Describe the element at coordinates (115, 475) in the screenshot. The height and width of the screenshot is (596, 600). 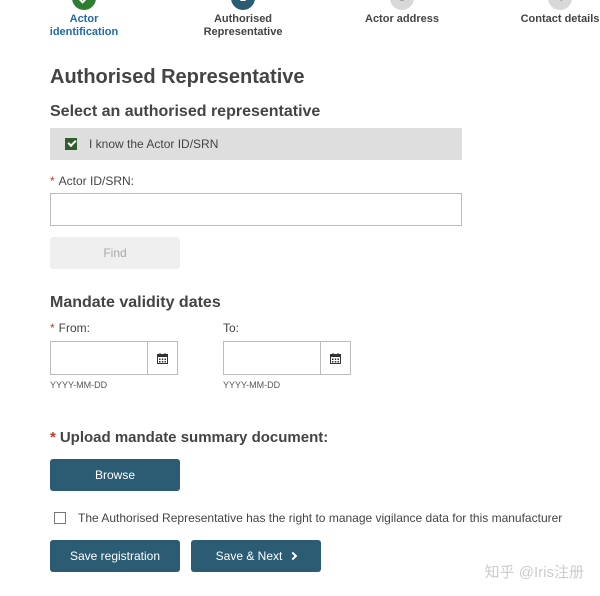
I see `browse-button: Browse` at that location.